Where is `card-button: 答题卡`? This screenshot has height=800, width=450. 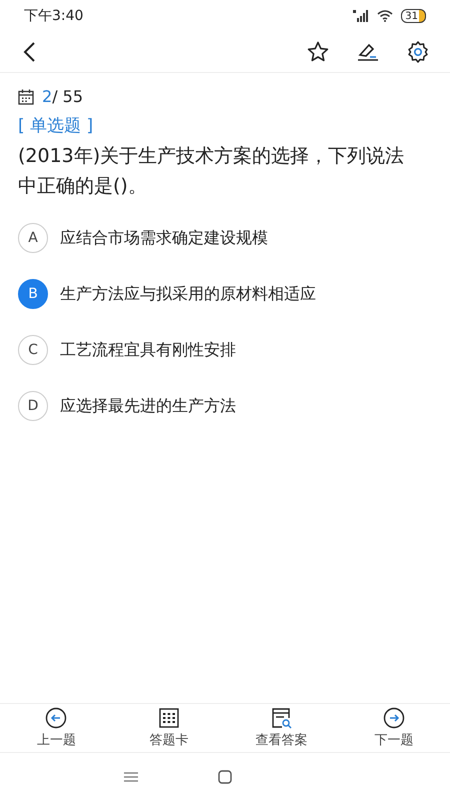 card-button: 答题卡 is located at coordinates (168, 728).